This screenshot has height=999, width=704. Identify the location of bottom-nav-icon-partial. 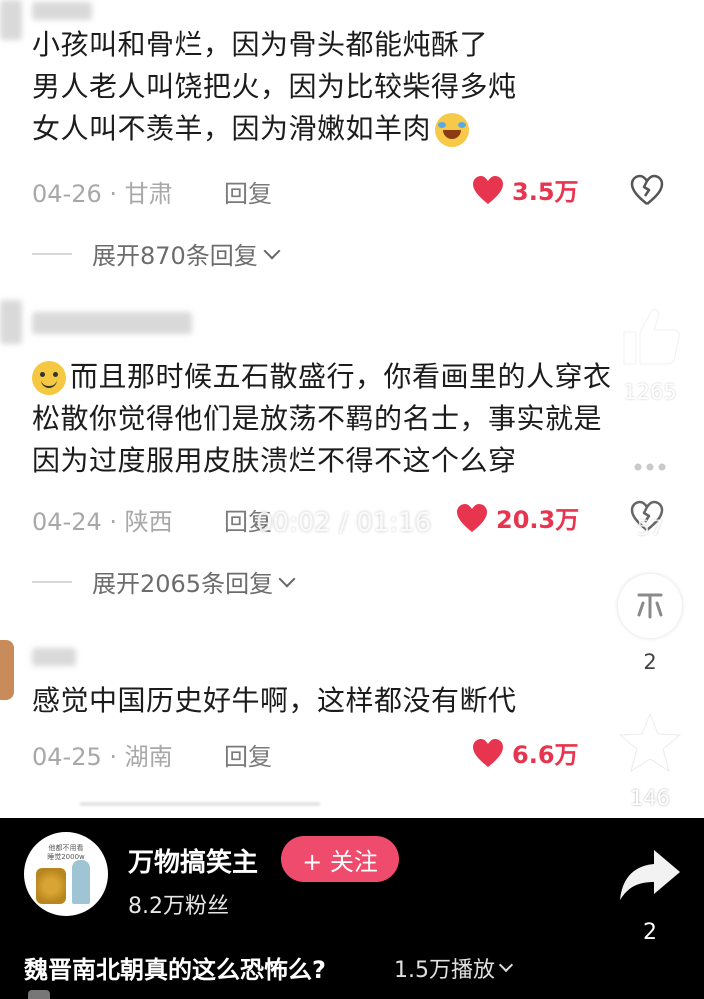
(39, 994).